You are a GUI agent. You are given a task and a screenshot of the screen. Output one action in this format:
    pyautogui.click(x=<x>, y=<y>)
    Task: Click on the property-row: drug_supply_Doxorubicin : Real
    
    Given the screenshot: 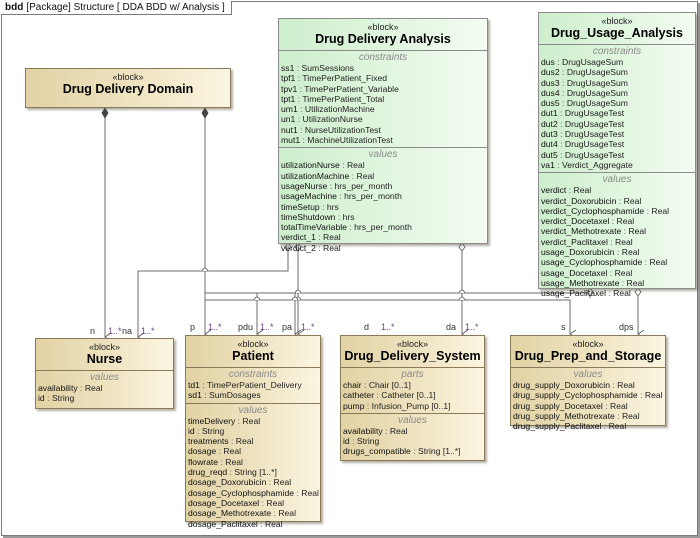 What is the action you would take?
    pyautogui.click(x=588, y=385)
    